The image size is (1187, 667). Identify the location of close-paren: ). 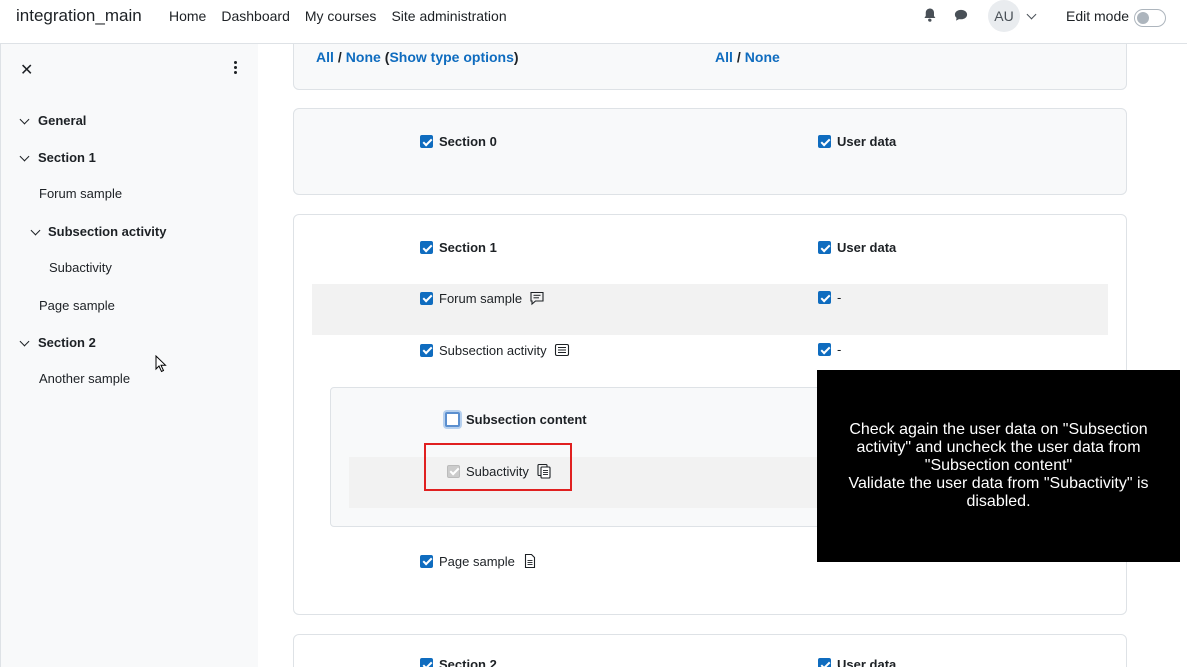
(516, 57).